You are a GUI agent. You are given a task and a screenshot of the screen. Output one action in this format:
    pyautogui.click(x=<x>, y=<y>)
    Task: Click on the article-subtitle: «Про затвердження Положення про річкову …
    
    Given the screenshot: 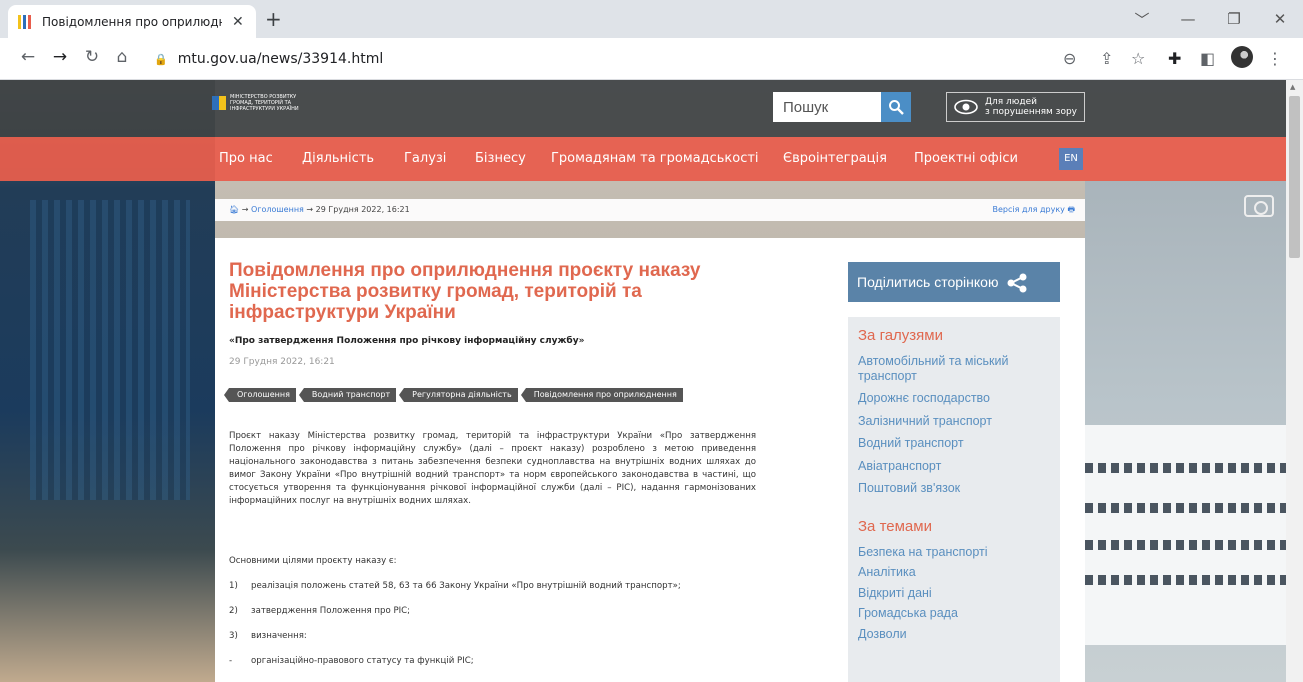 What is the action you would take?
    pyautogui.click(x=407, y=341)
    